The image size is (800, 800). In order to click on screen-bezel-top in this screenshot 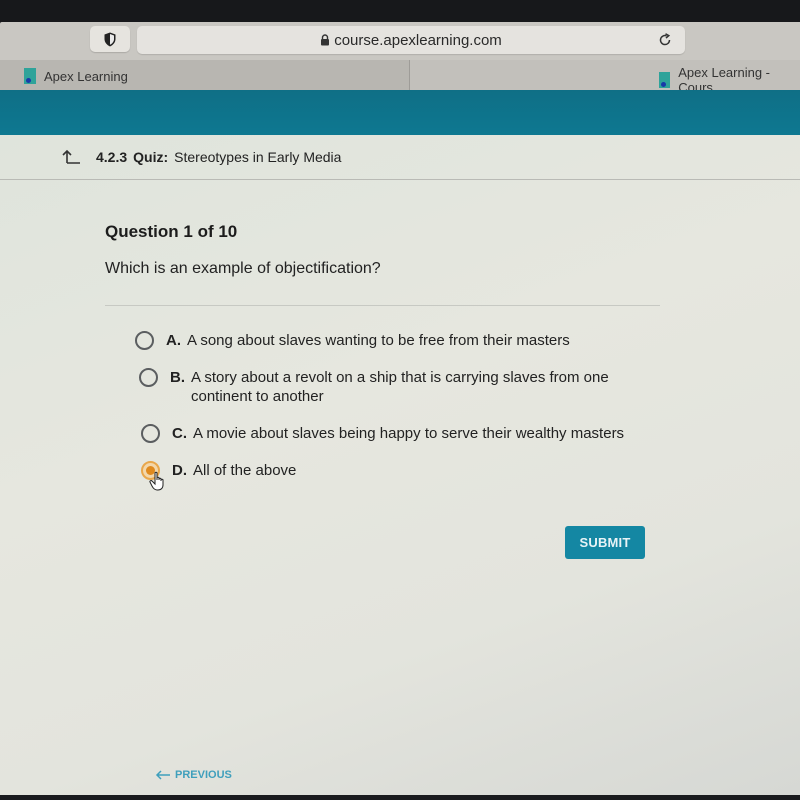, I will do `click(400, 12)`.